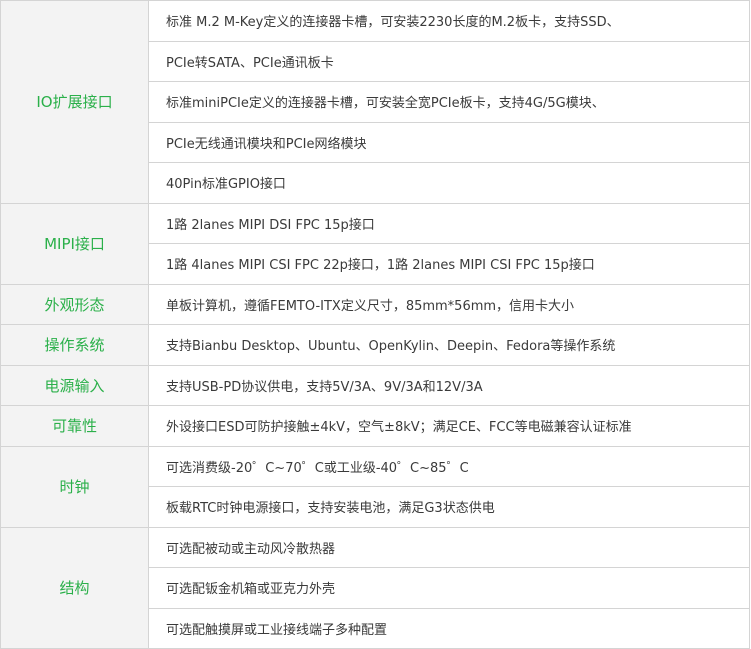 The image size is (751, 649). I want to click on table-row: MIPI接口 1路 2lanes MIPI DSI FPC 15p接口, so click(375, 243).